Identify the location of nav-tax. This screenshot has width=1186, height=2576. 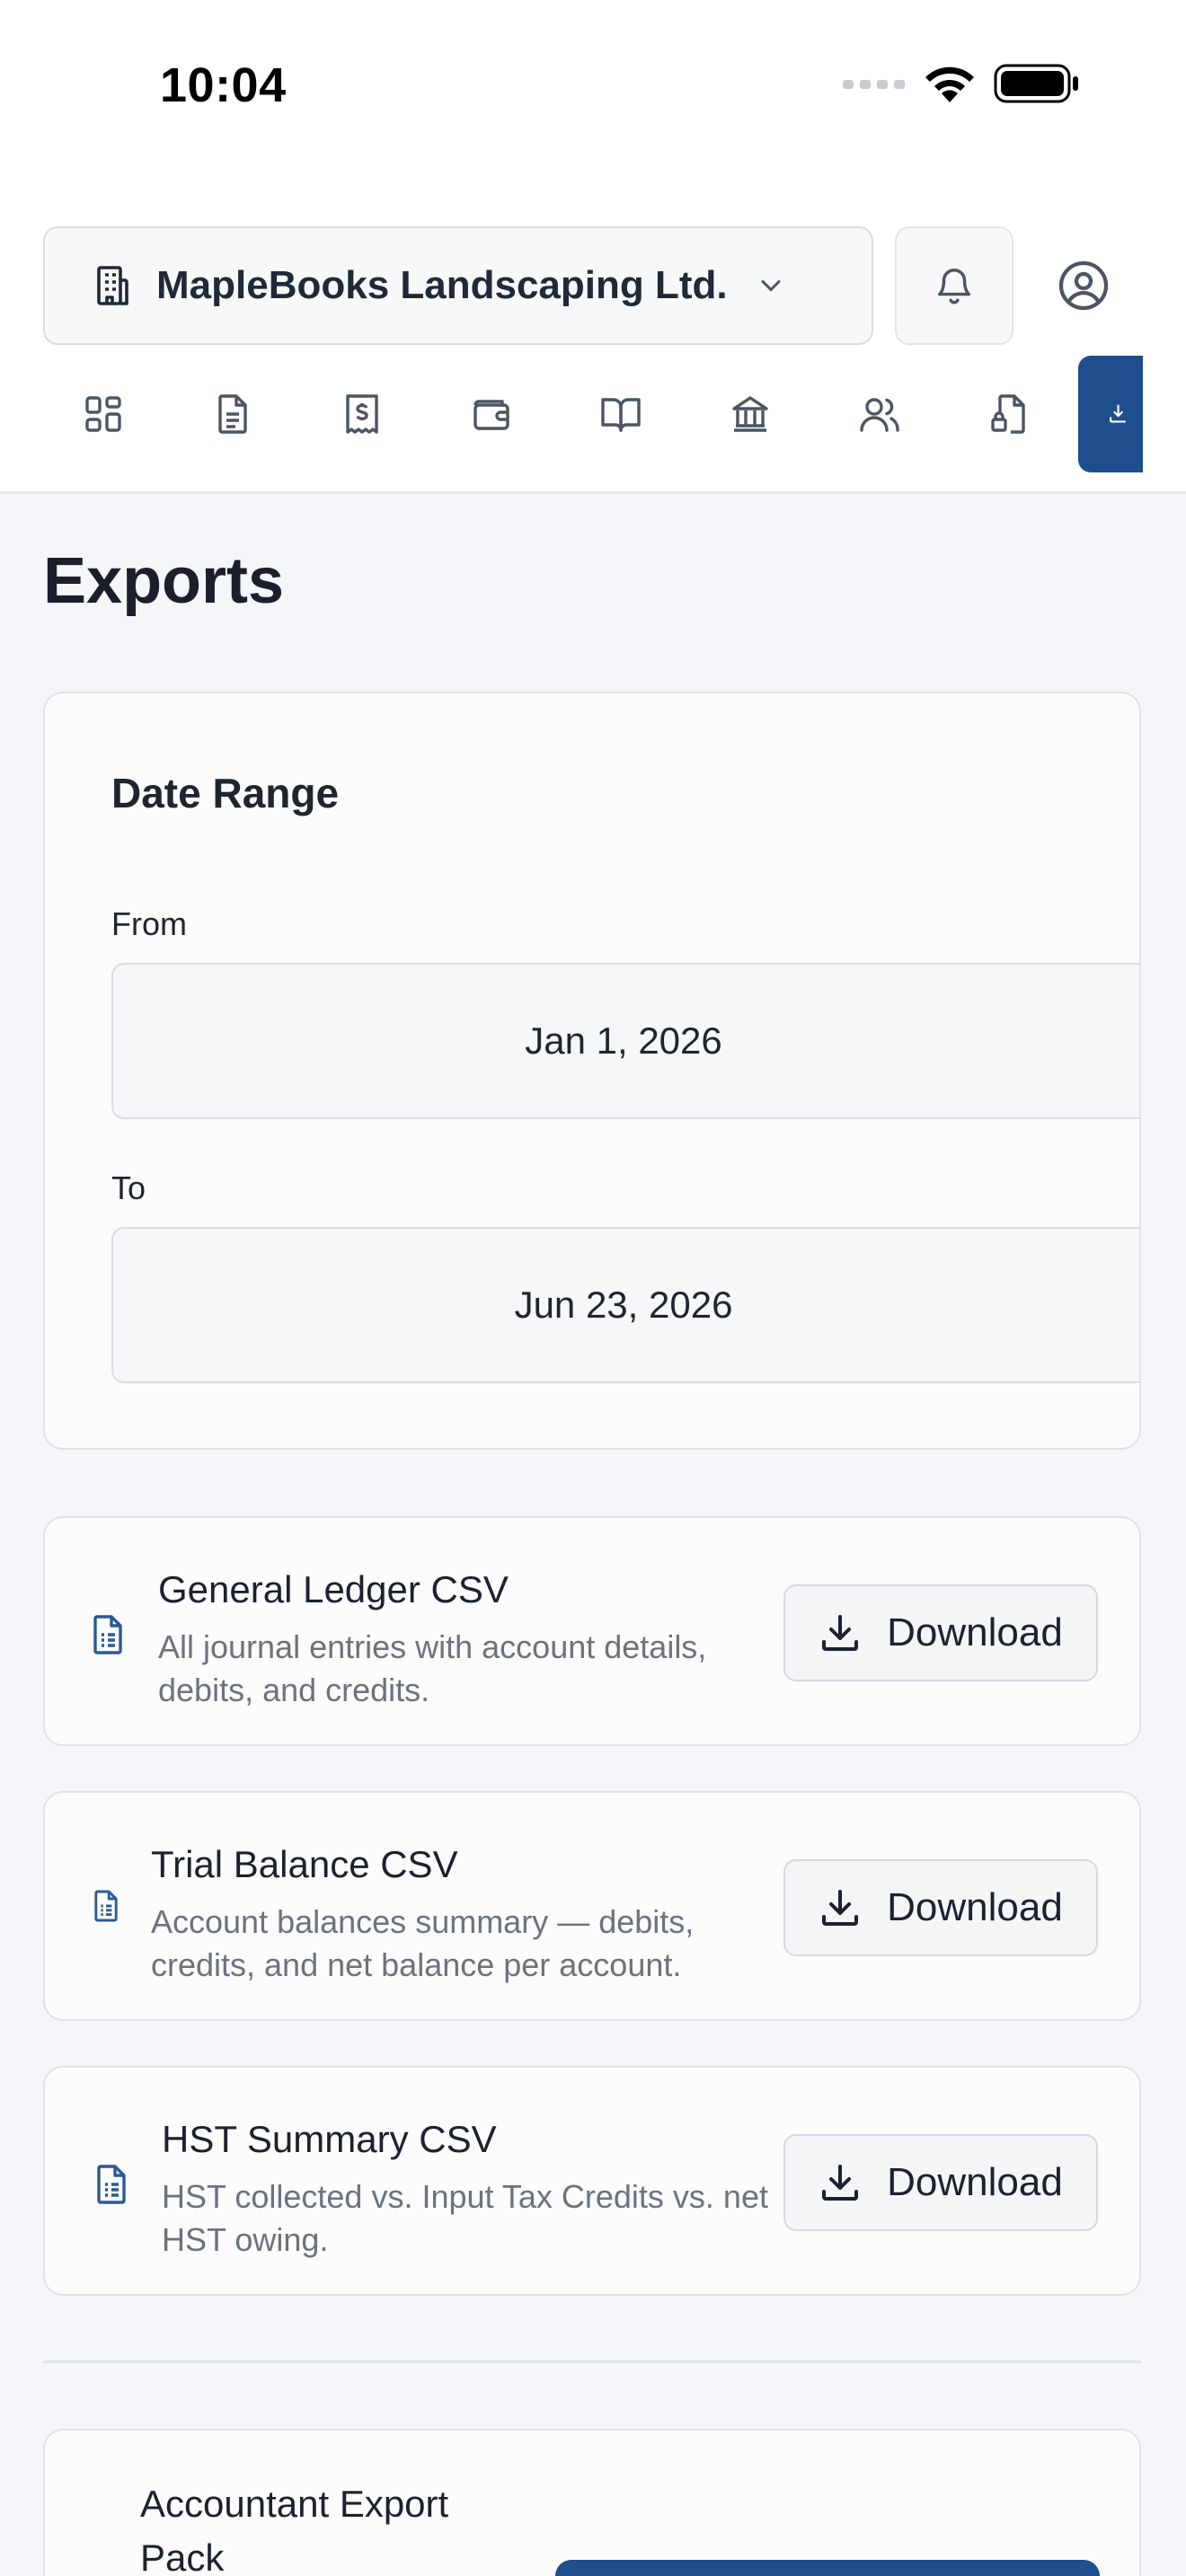
(1009, 414).